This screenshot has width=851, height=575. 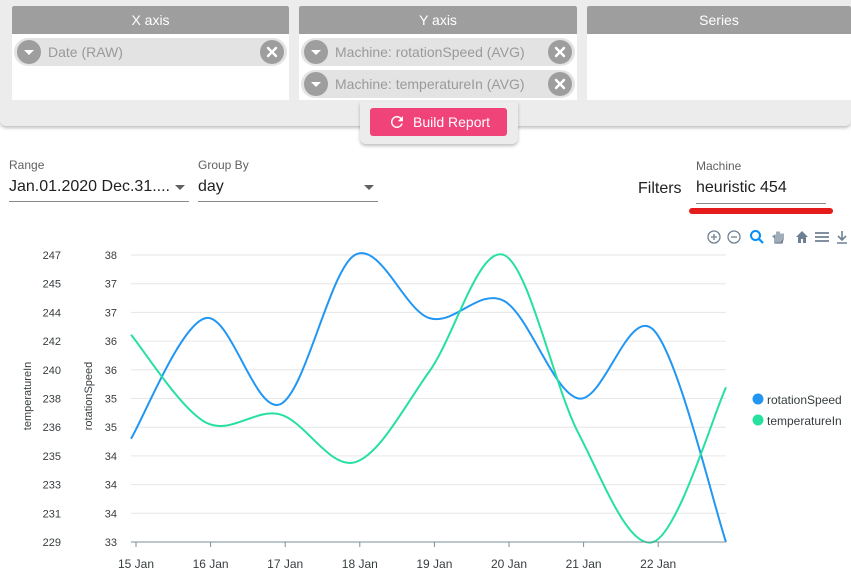 What do you see at coordinates (100, 399) in the screenshot?
I see `y-axis-rotation: 38 37 37 36 36 35 35 34 34 34 33 rotationSpeed` at bounding box center [100, 399].